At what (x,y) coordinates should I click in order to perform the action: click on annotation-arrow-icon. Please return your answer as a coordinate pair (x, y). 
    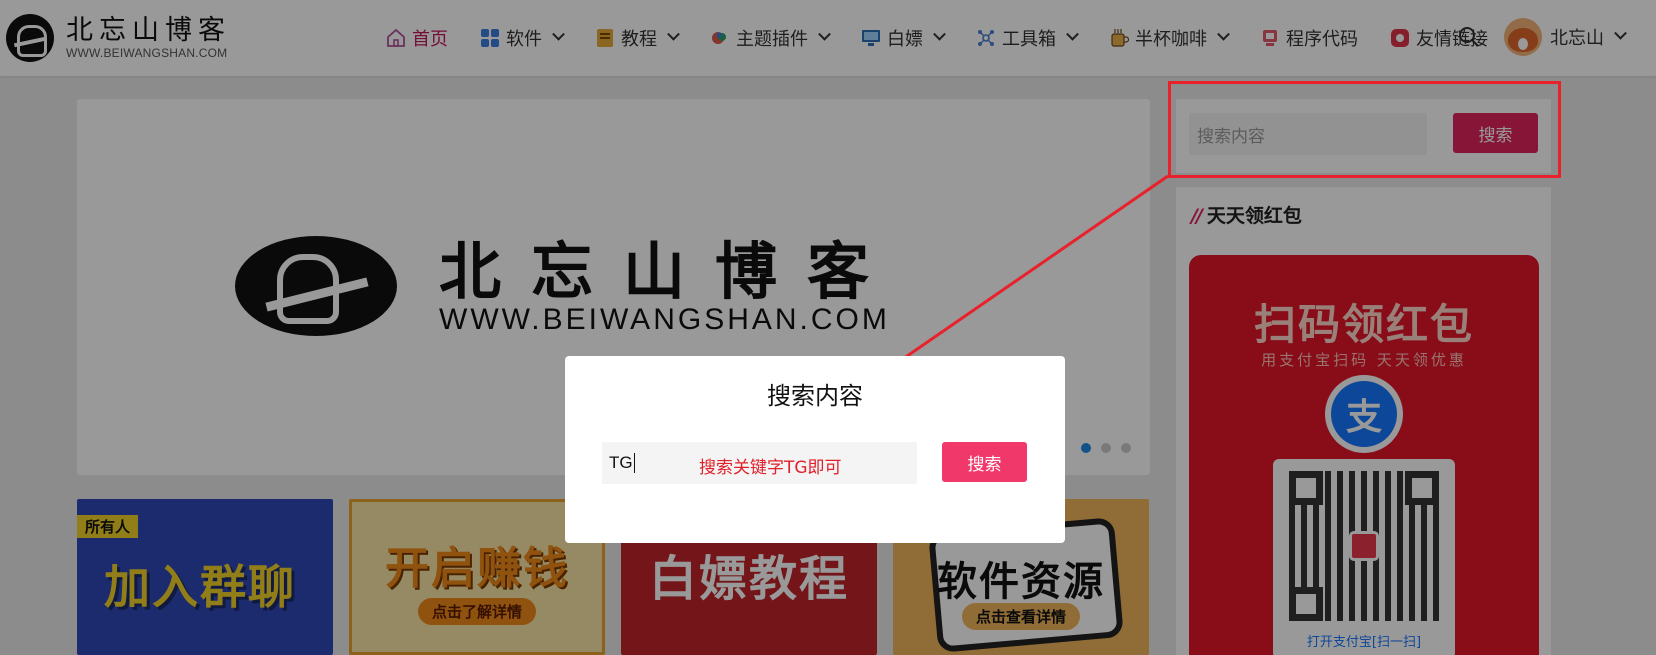
    Looking at the image, I should click on (1021, 276).